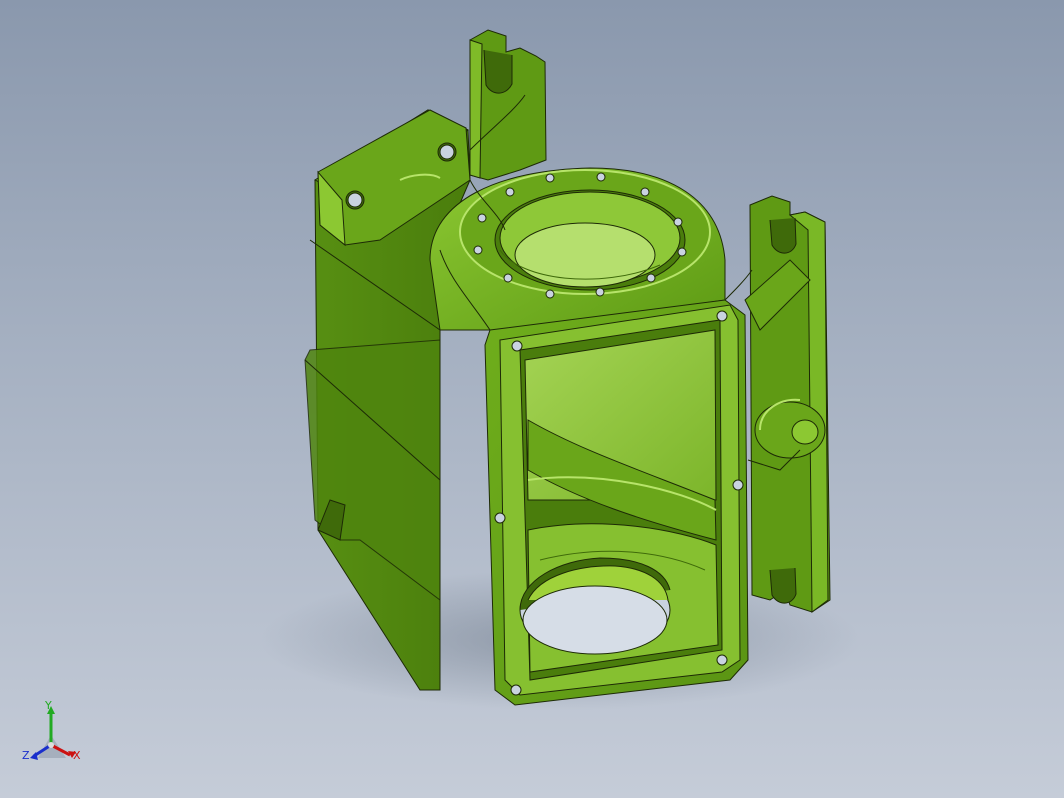 The height and width of the screenshot is (798, 1064). Describe the element at coordinates (616, 502) in the screenshot. I see `front-window-frame` at that location.